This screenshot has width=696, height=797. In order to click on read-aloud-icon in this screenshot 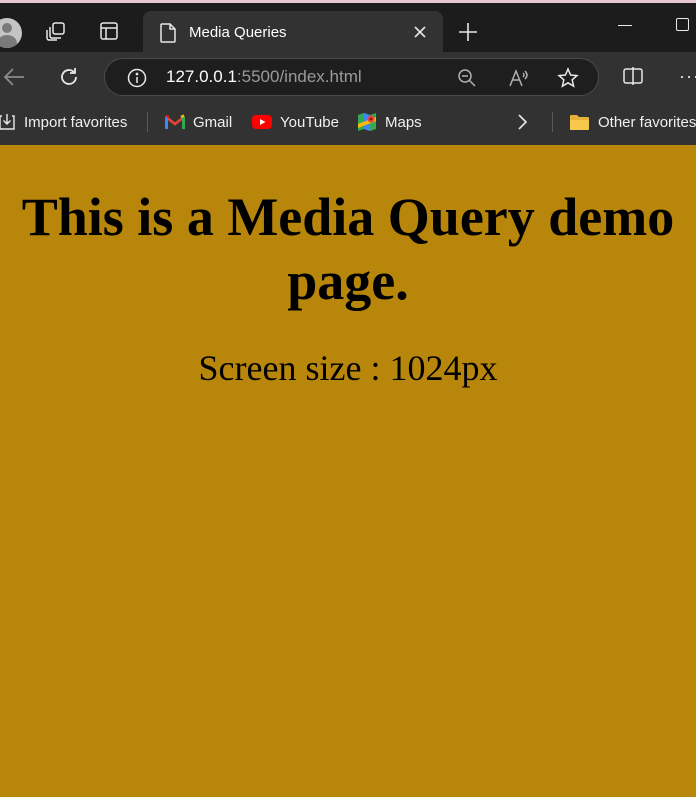, I will do `click(518, 80)`.